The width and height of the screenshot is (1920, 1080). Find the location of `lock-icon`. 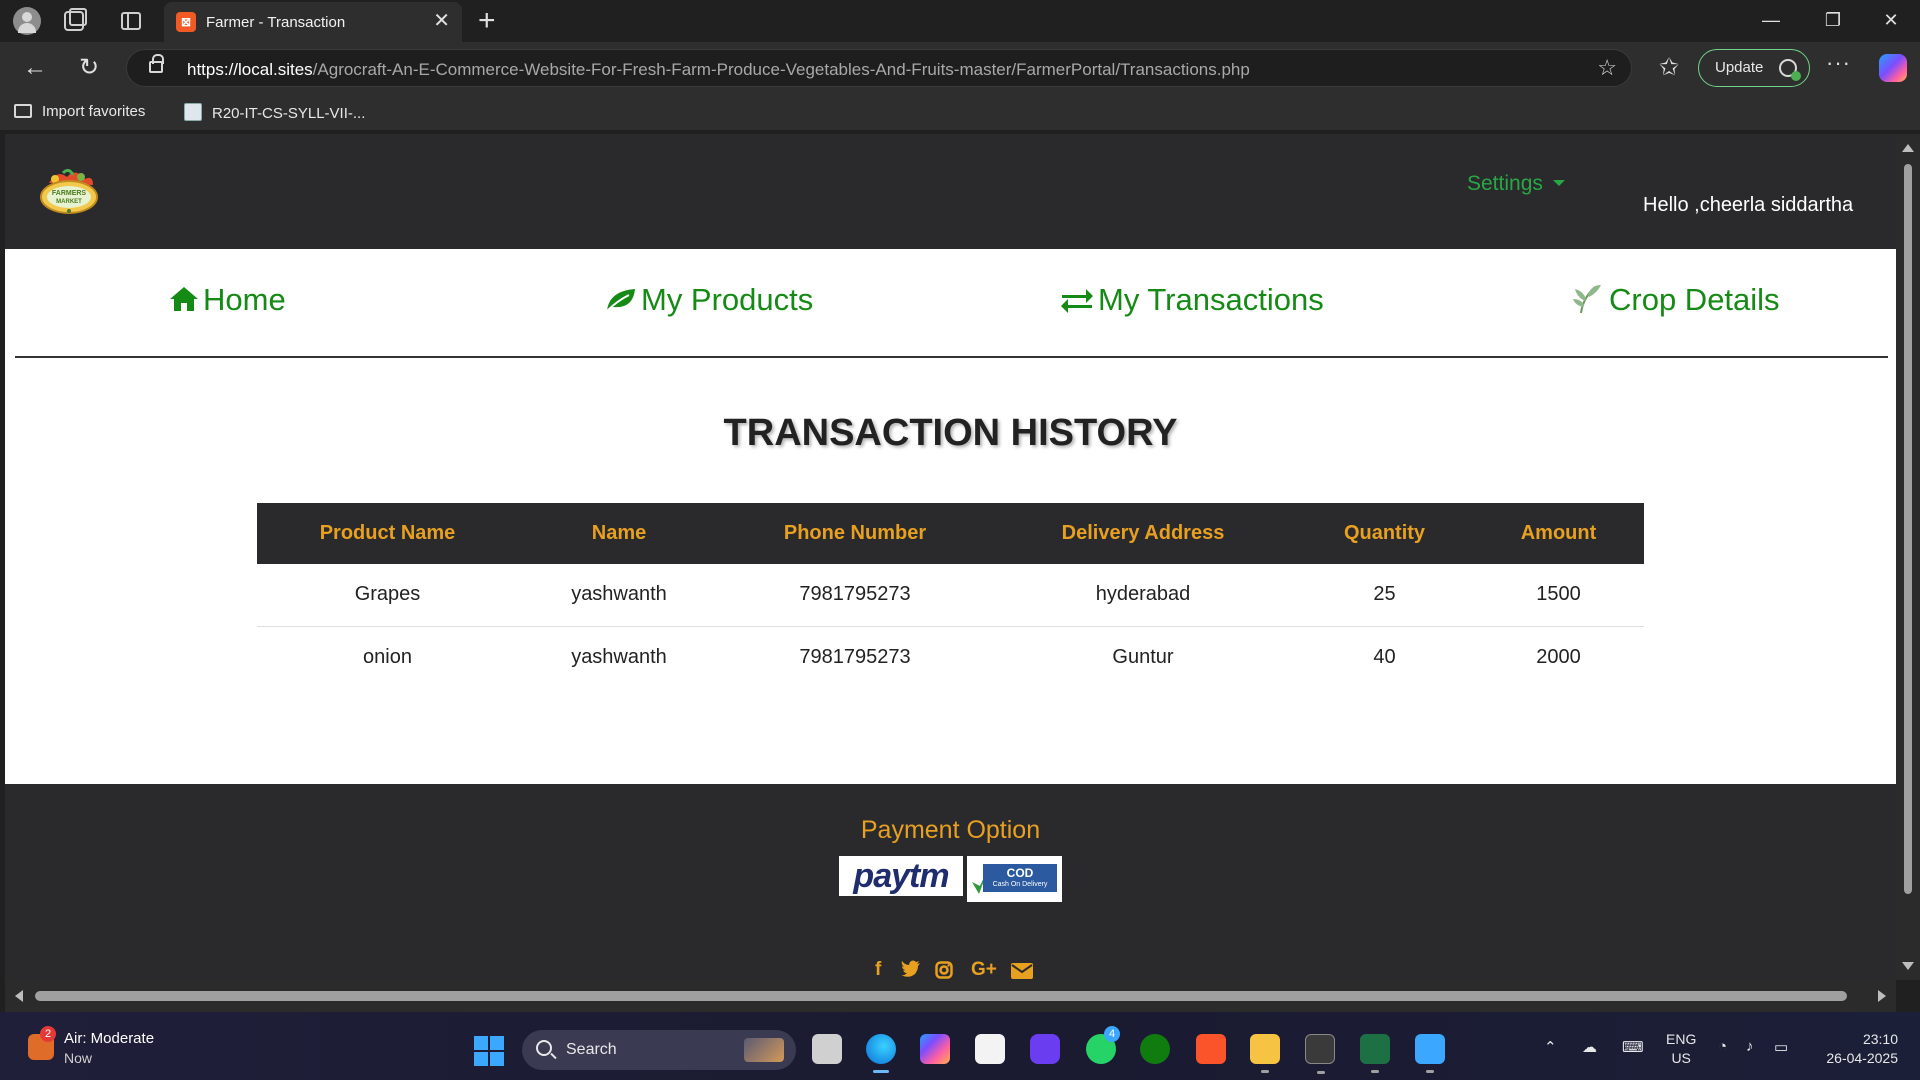

lock-icon is located at coordinates (156, 63).